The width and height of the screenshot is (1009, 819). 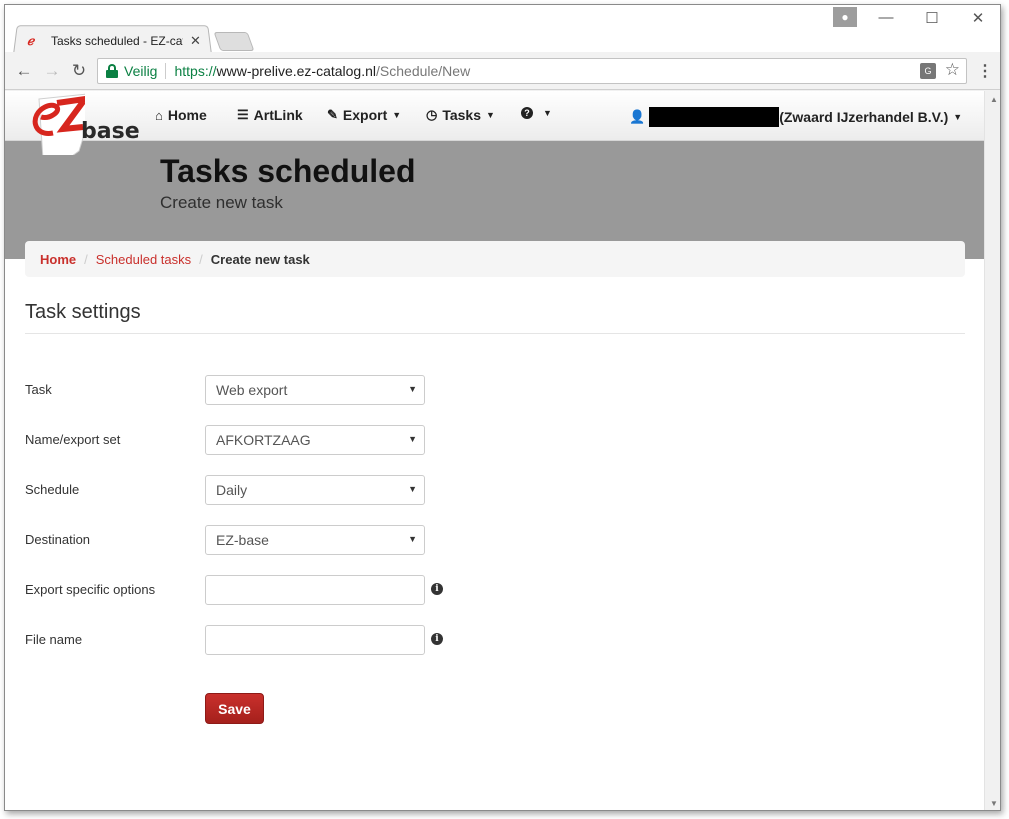 I want to click on logo-text: base, so click(x=110, y=131).